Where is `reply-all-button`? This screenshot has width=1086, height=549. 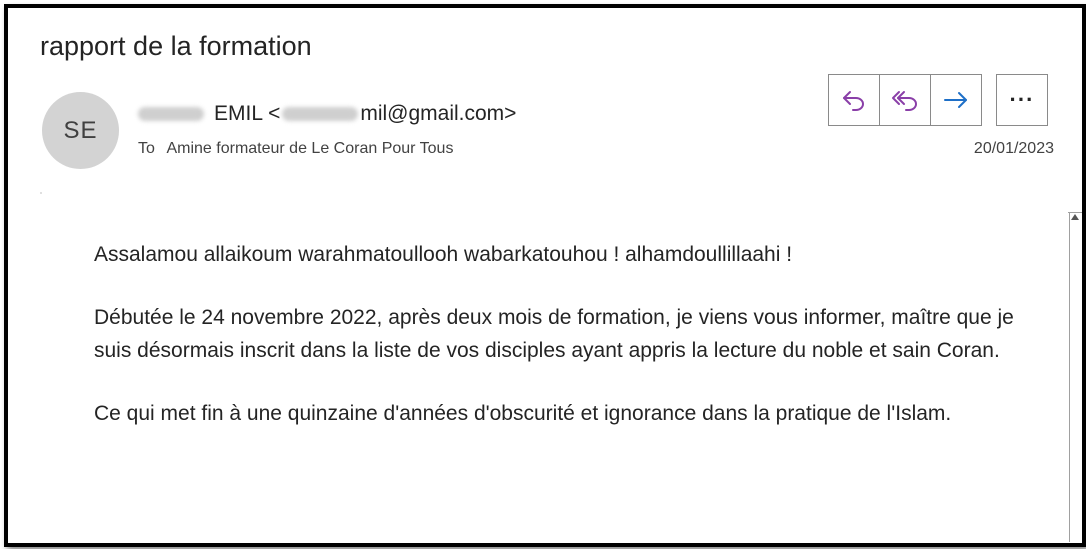 reply-all-button is located at coordinates (904, 100).